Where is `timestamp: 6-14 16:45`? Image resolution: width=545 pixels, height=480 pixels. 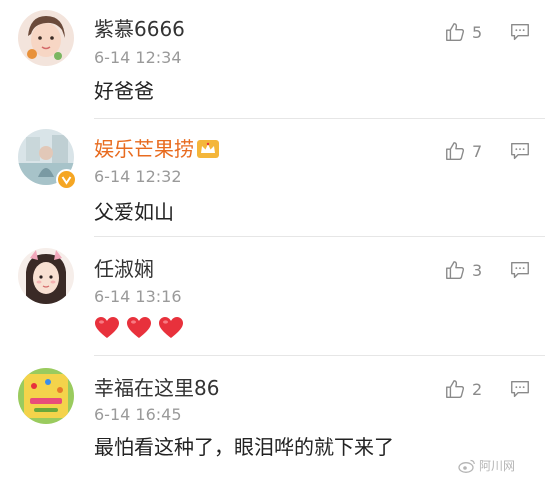
timestamp: 6-14 16:45 is located at coordinates (138, 414).